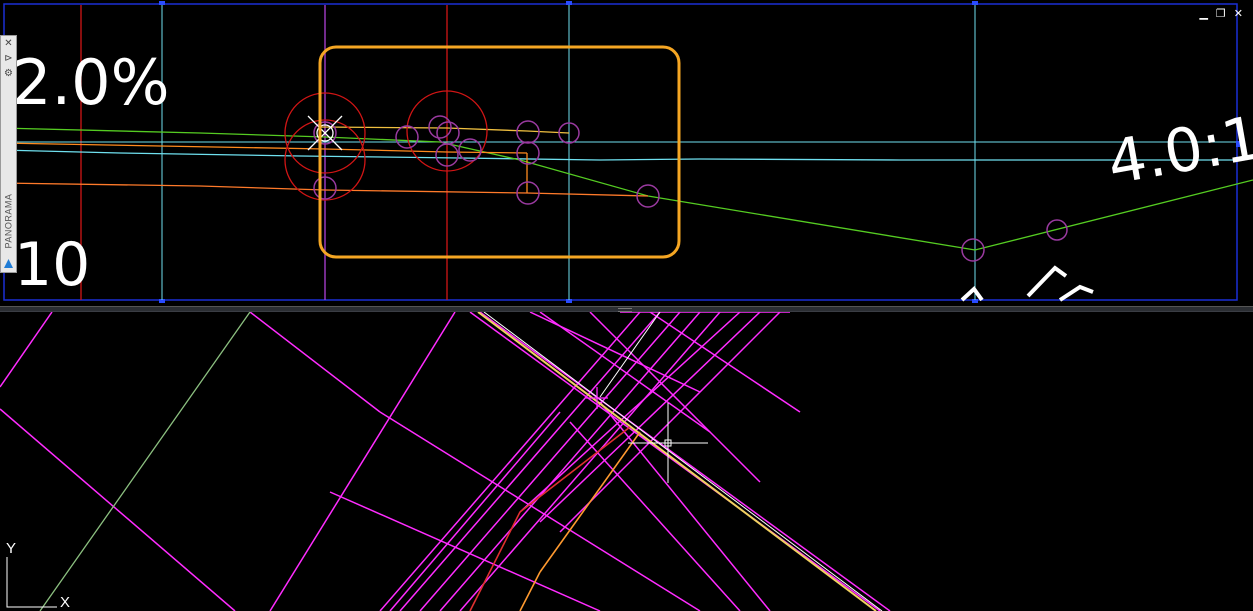 Image resolution: width=1253 pixels, height=611 pixels. What do you see at coordinates (324, 189) in the screenshot?
I see `profile-line-orange-lower` at bounding box center [324, 189].